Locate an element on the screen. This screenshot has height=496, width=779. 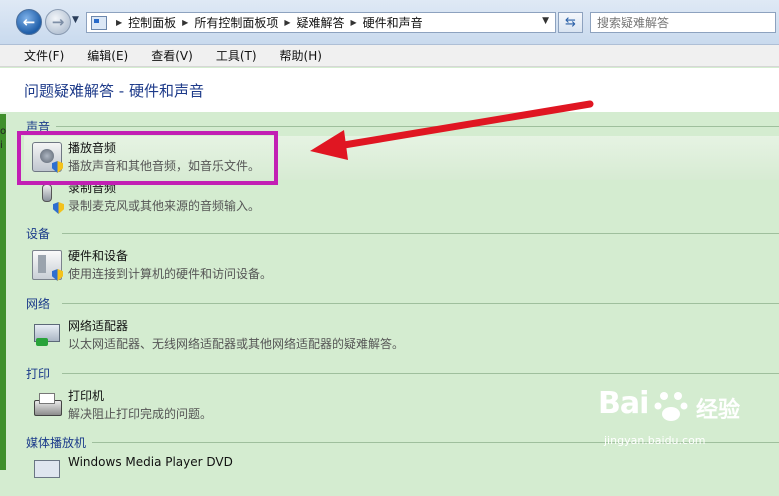
item-wmp-dvd: Windows Media Player DVD is located at coordinates (401, 474).